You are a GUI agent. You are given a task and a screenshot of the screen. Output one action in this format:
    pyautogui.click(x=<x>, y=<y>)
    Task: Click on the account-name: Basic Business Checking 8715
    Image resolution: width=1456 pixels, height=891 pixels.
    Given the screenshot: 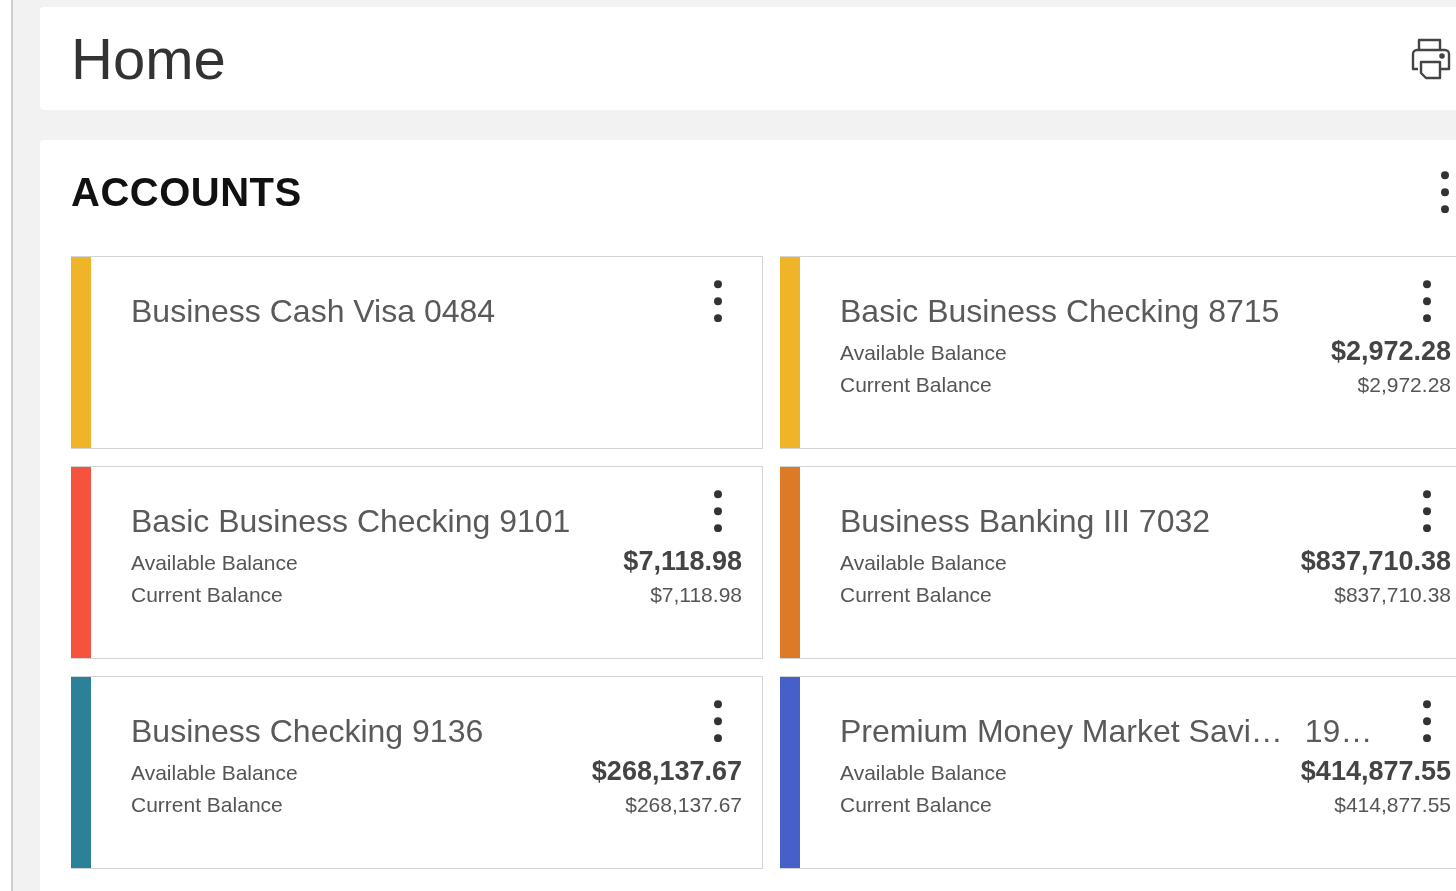 What is the action you would take?
    pyautogui.click(x=1060, y=311)
    